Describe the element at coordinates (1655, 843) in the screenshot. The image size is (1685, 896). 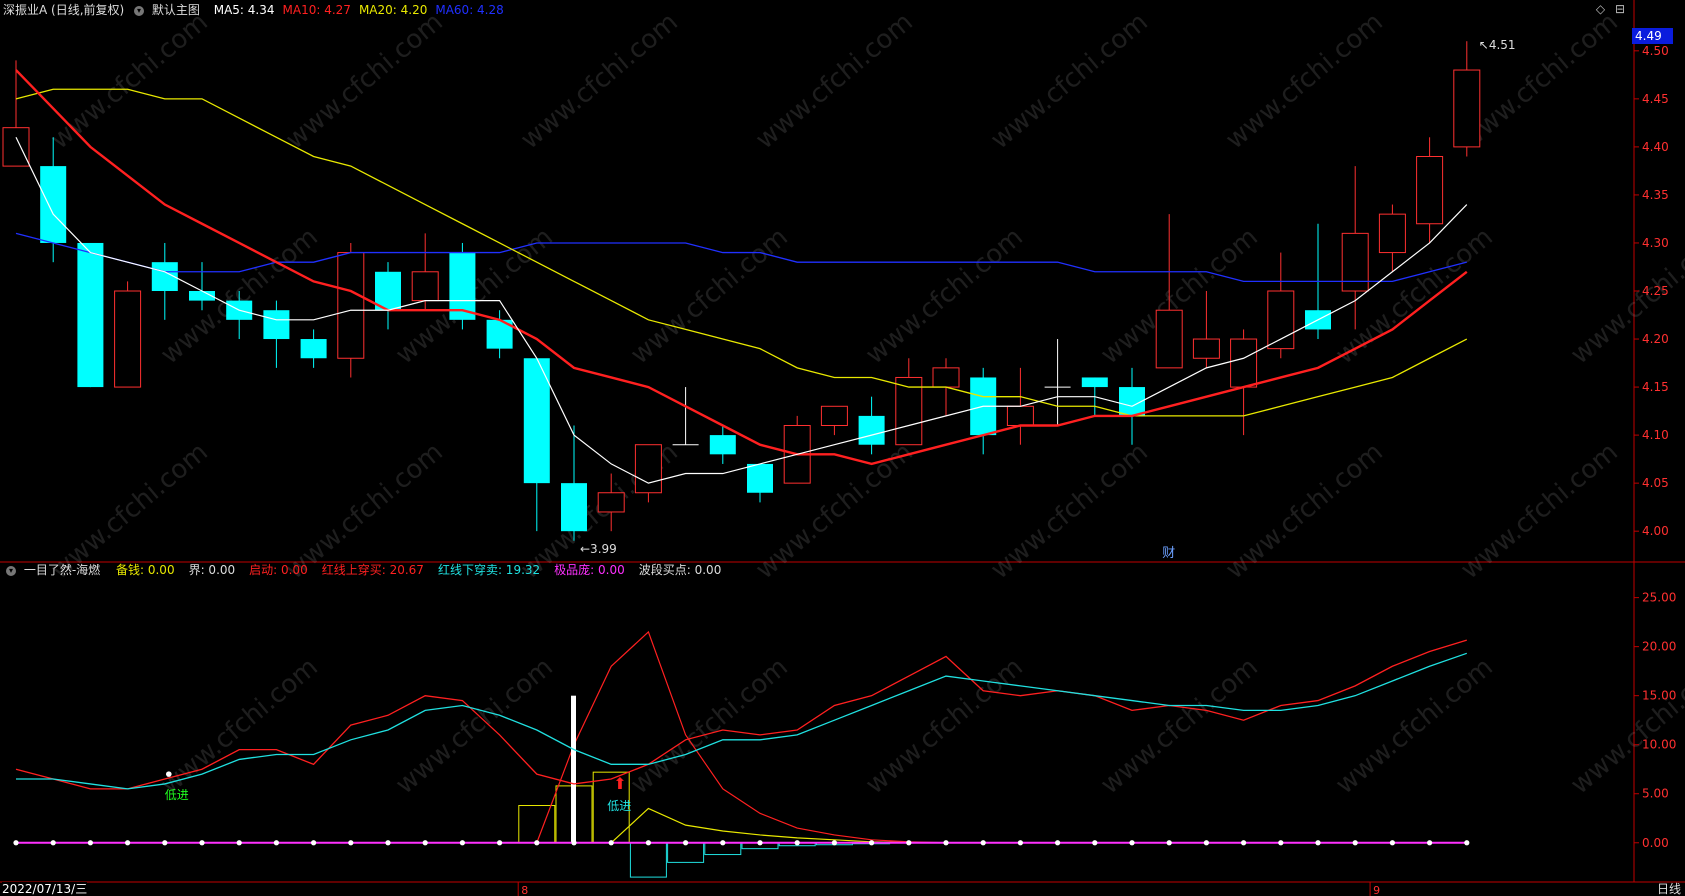
I see `indicator-tick-label: 0.00` at that location.